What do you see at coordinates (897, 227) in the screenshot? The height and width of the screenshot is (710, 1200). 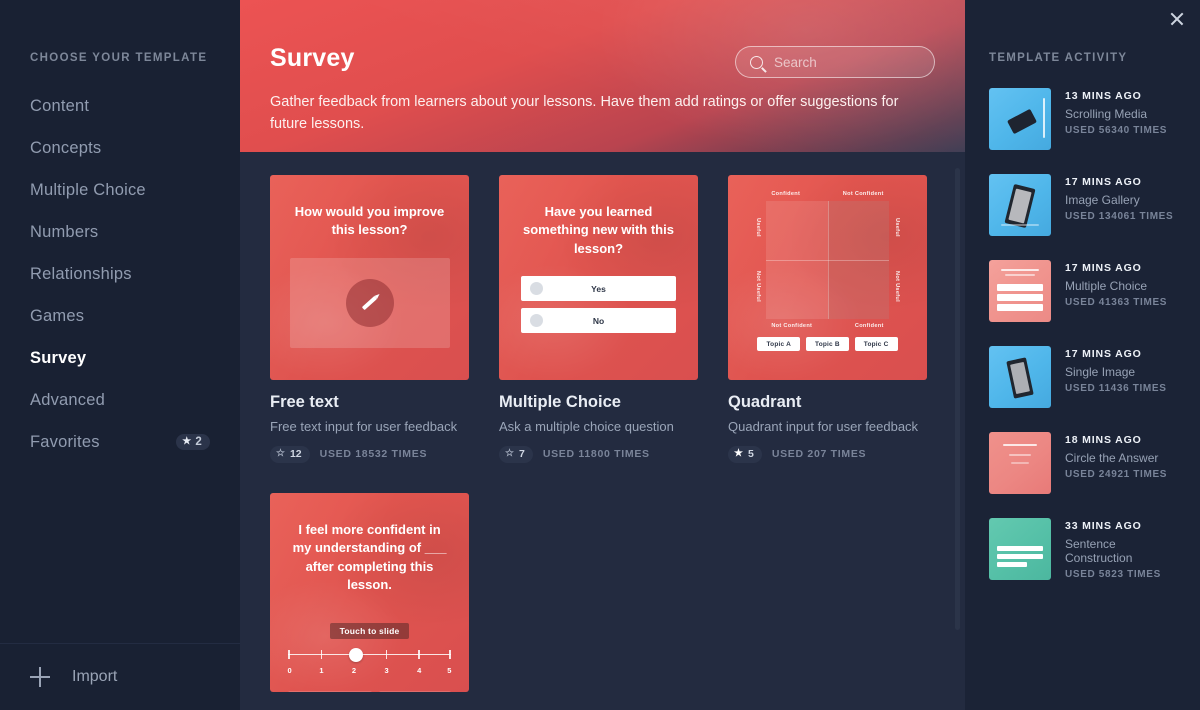 I see `quadrant-label: Useful` at bounding box center [897, 227].